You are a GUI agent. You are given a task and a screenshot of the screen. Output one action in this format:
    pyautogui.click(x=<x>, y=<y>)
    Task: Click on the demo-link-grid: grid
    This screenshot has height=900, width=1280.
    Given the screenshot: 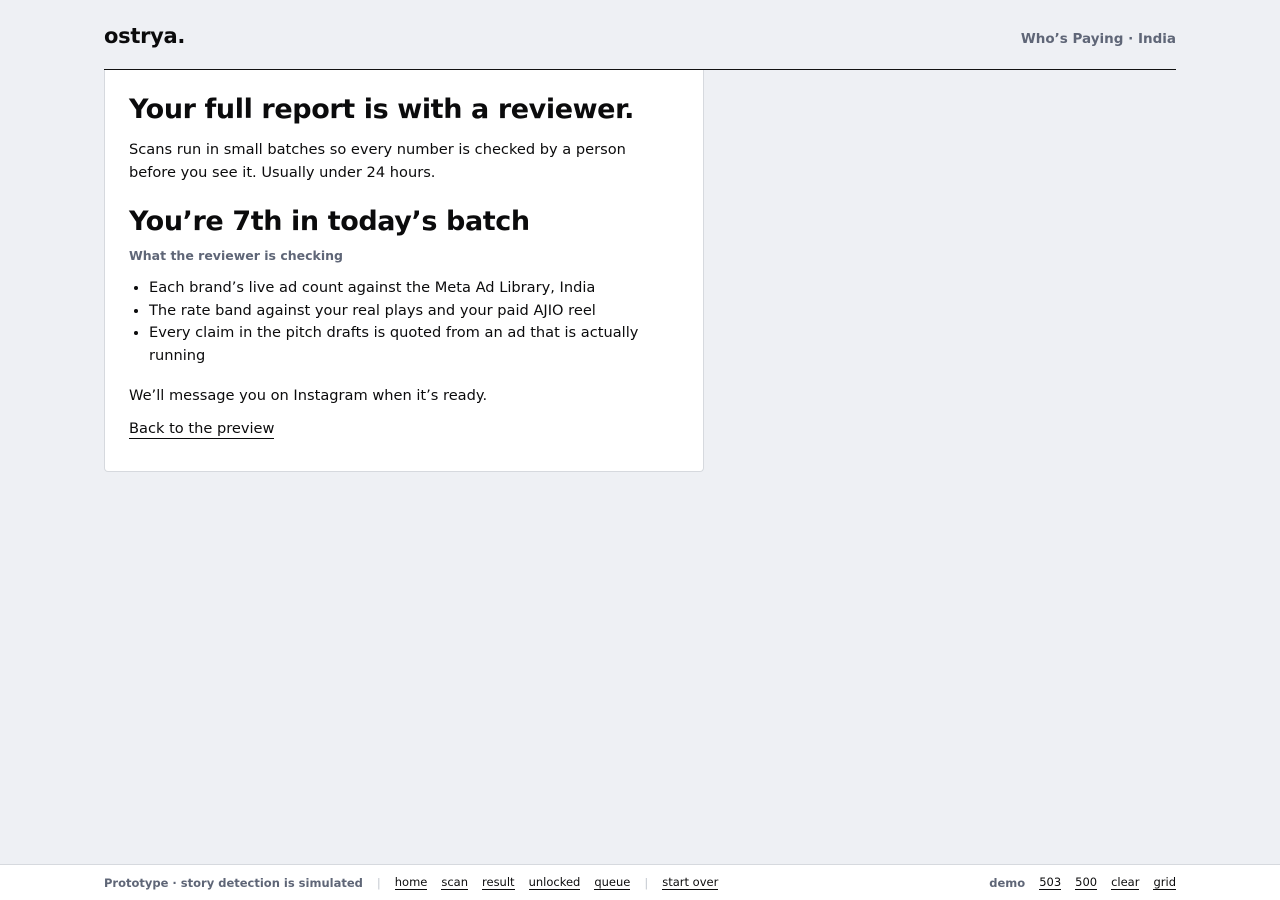 What is the action you would take?
    pyautogui.click(x=1164, y=883)
    